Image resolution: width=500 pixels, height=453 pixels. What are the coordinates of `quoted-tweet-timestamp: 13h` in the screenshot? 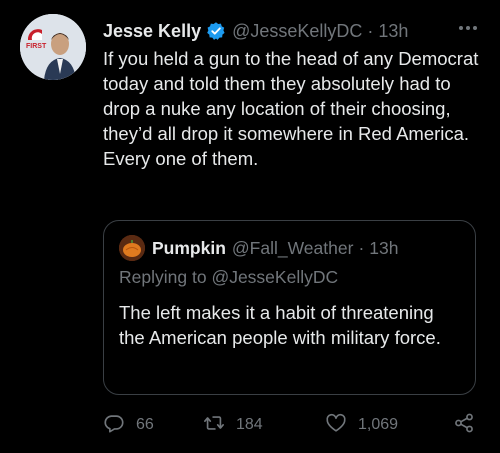 It's located at (384, 247).